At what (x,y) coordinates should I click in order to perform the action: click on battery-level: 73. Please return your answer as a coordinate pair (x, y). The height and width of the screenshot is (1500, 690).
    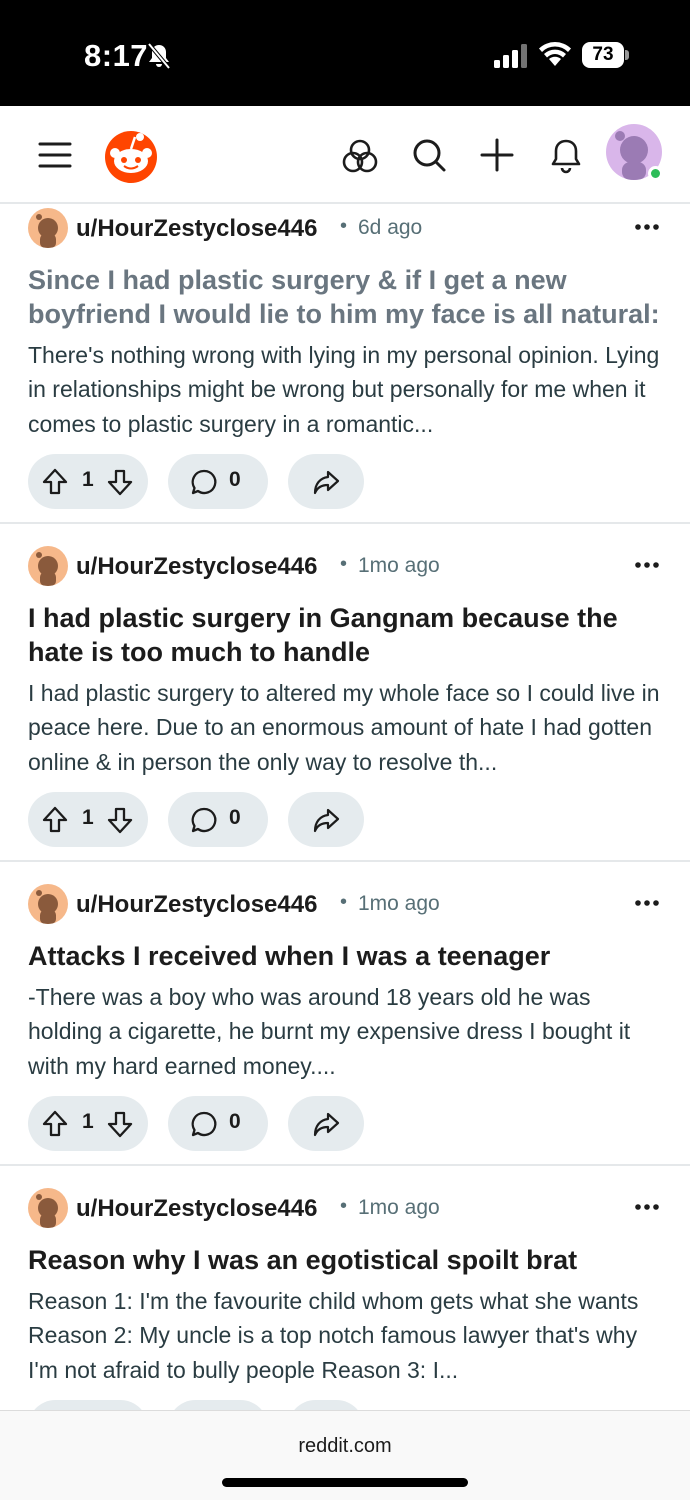
    Looking at the image, I should click on (603, 55).